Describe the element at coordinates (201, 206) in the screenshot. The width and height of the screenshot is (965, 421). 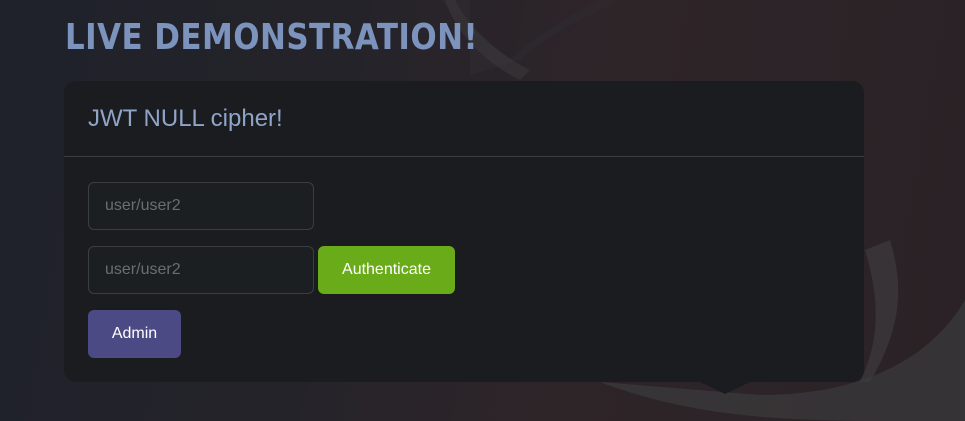
I see `username-input` at that location.